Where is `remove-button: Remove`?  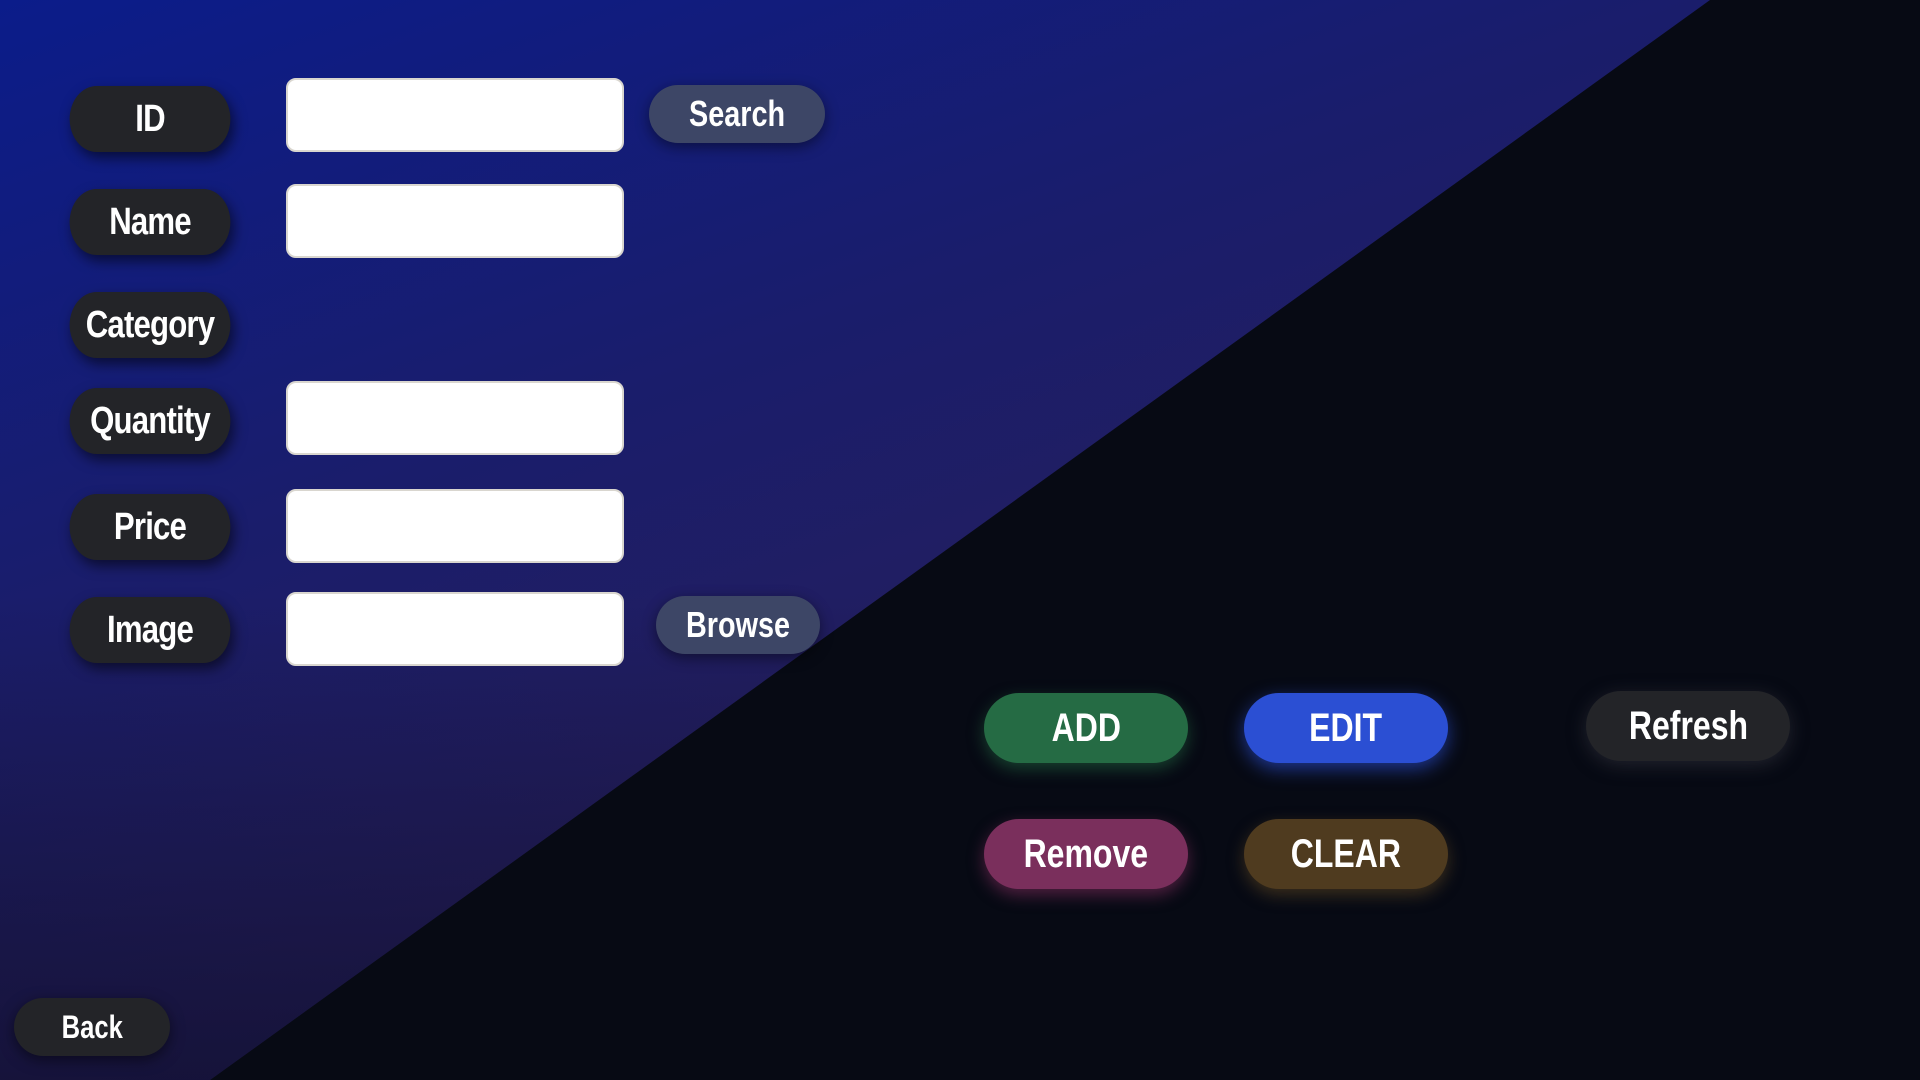 remove-button: Remove is located at coordinates (1086, 854).